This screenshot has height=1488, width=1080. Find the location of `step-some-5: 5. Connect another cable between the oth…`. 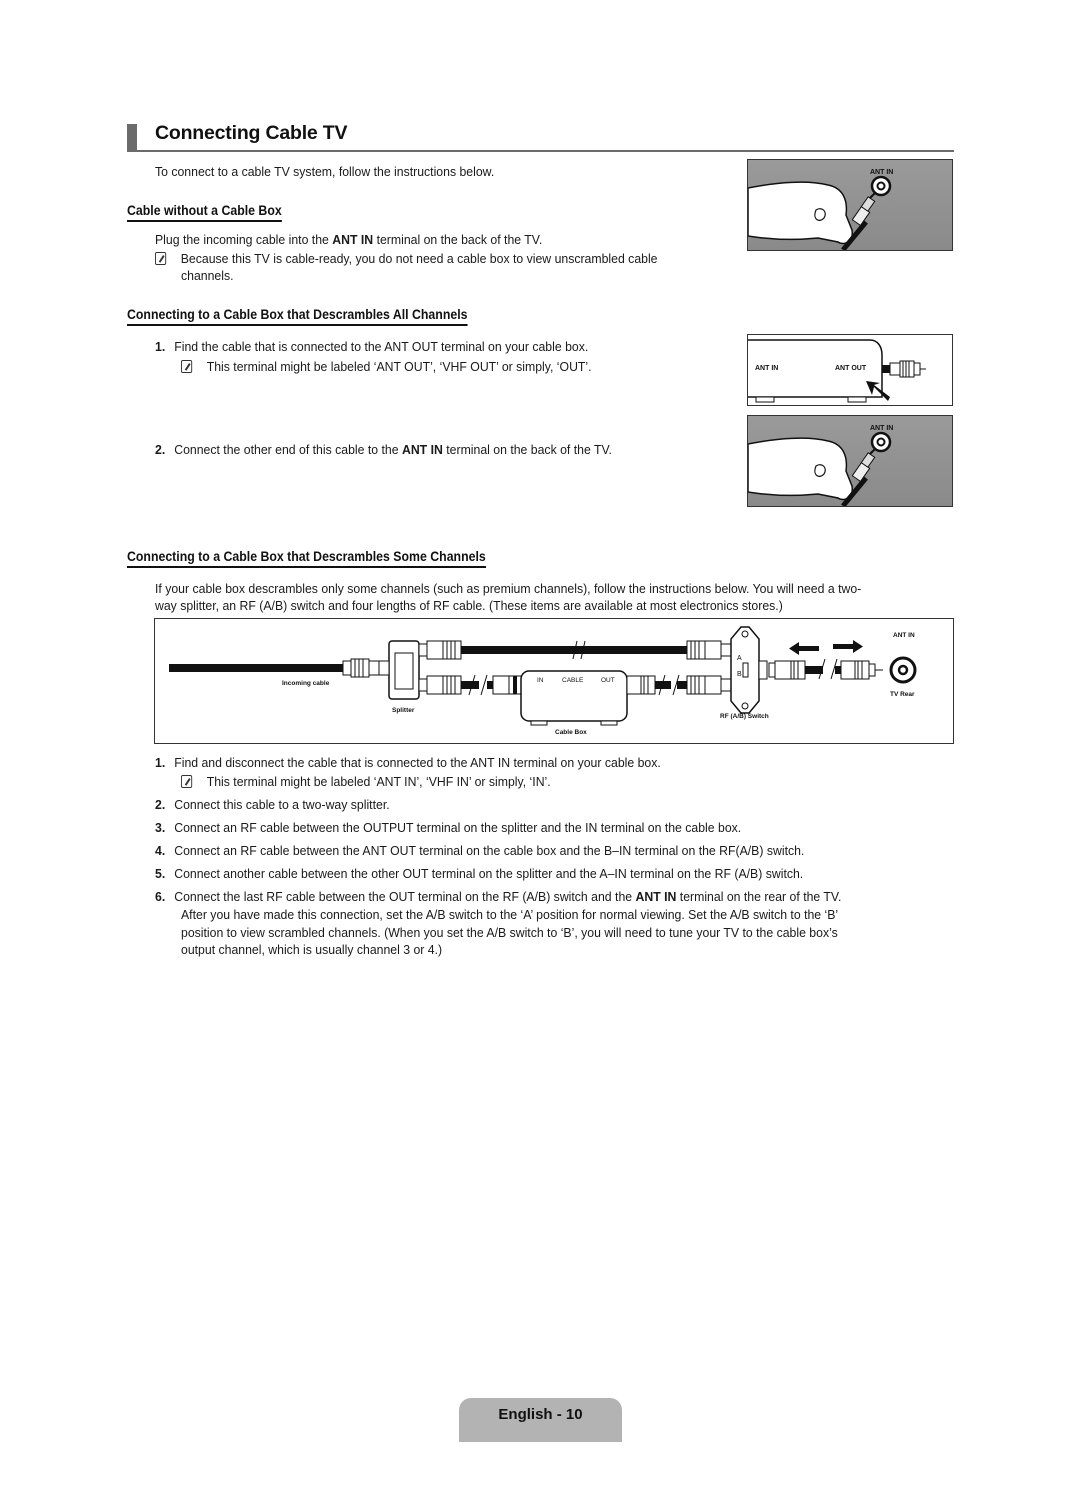

step-some-5: 5. Connect another cable between the oth… is located at coordinates (479, 873).